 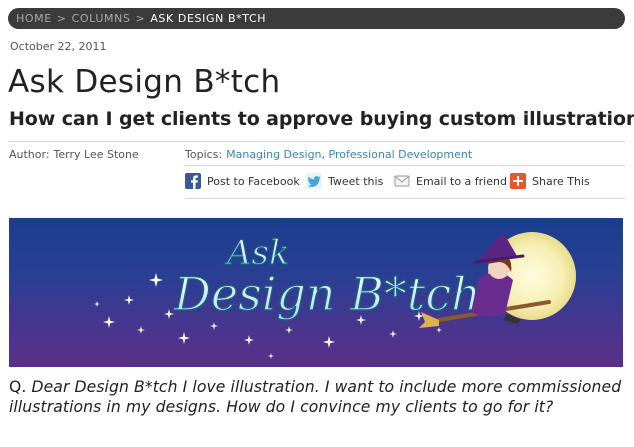 I want to click on facebook-label: Post to Facebook, so click(x=253, y=181).